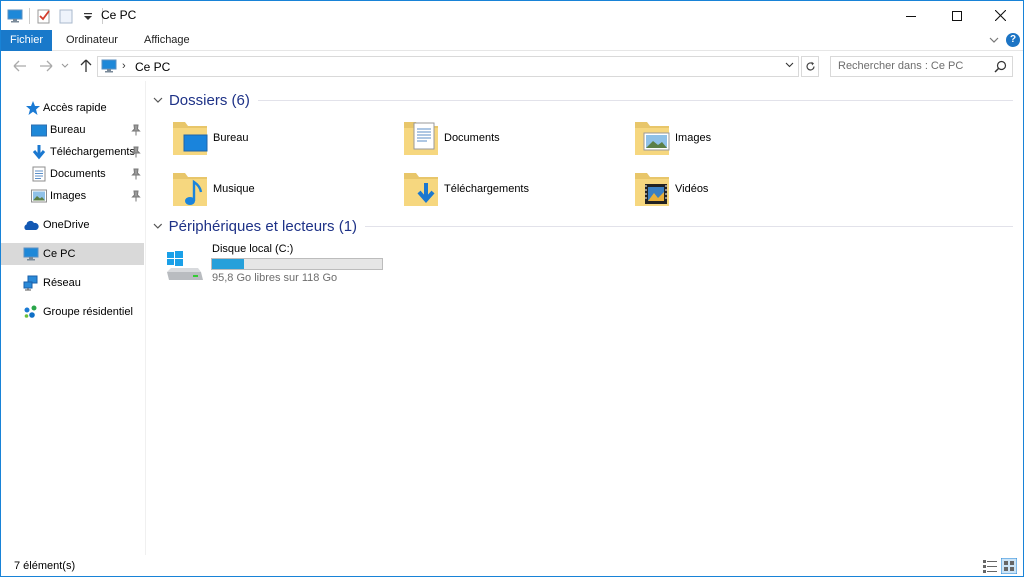  I want to click on close-button, so click(1000, 15).